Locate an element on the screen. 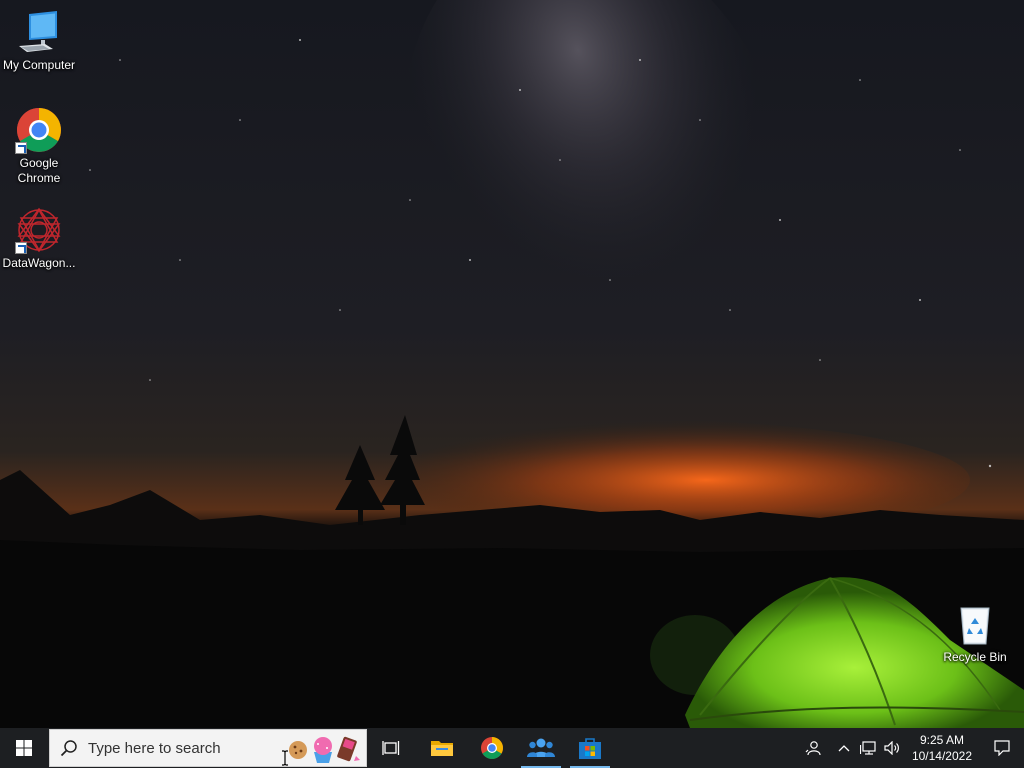  store-icon is located at coordinates (590, 748).